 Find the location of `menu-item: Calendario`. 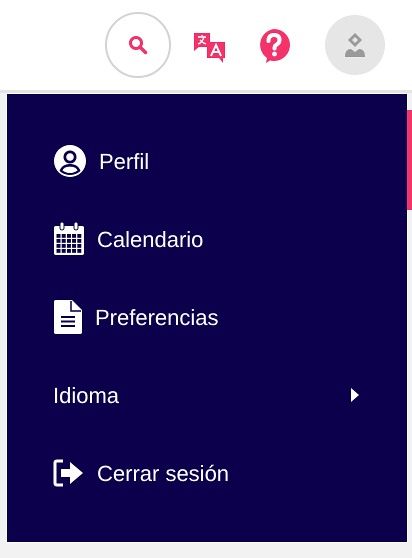

menu-item: Calendario is located at coordinates (207, 239).